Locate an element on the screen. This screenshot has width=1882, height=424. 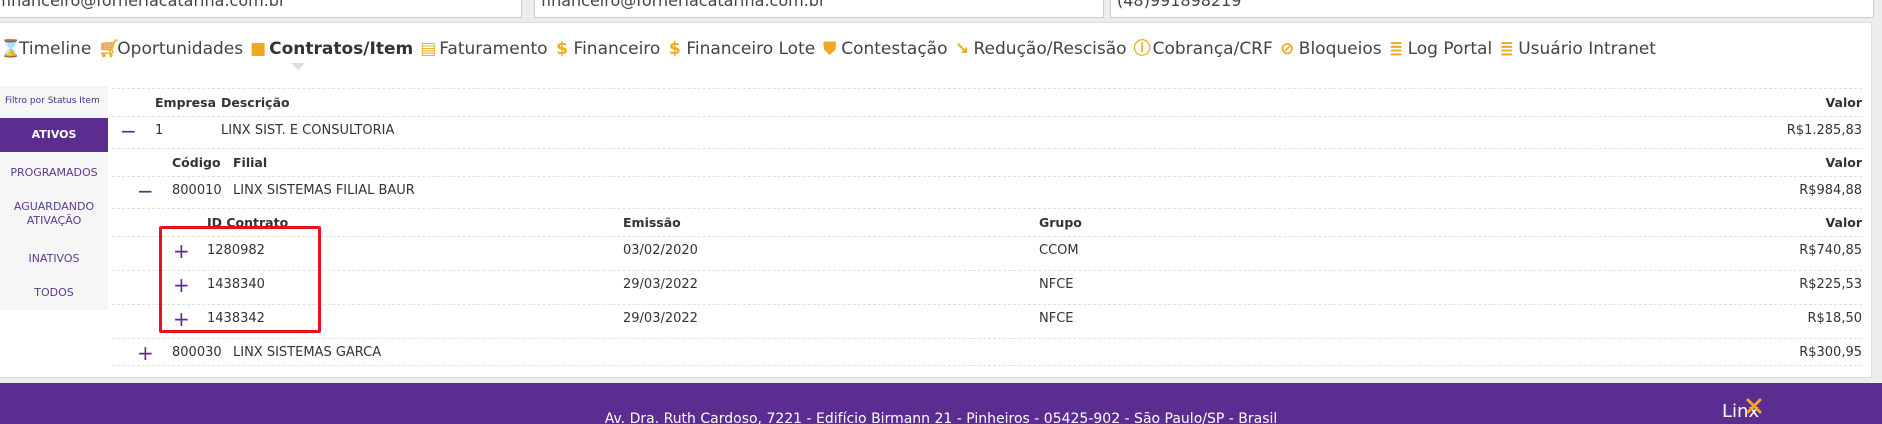
block-icon: ⊘ is located at coordinates (1287, 49).